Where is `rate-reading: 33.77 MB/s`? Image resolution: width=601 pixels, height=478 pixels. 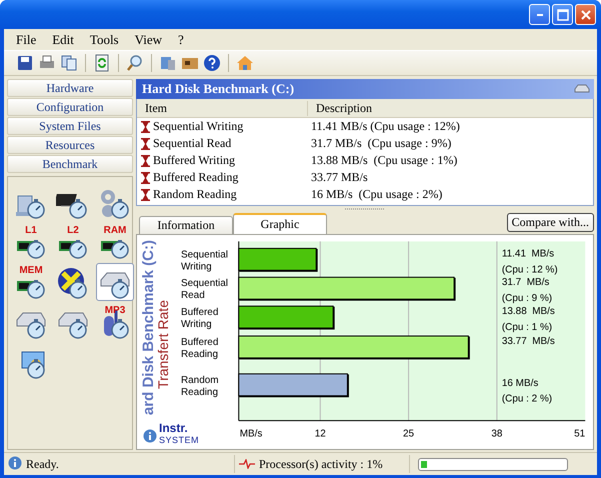
rate-reading: 33.77 MB/s is located at coordinates (528, 341).